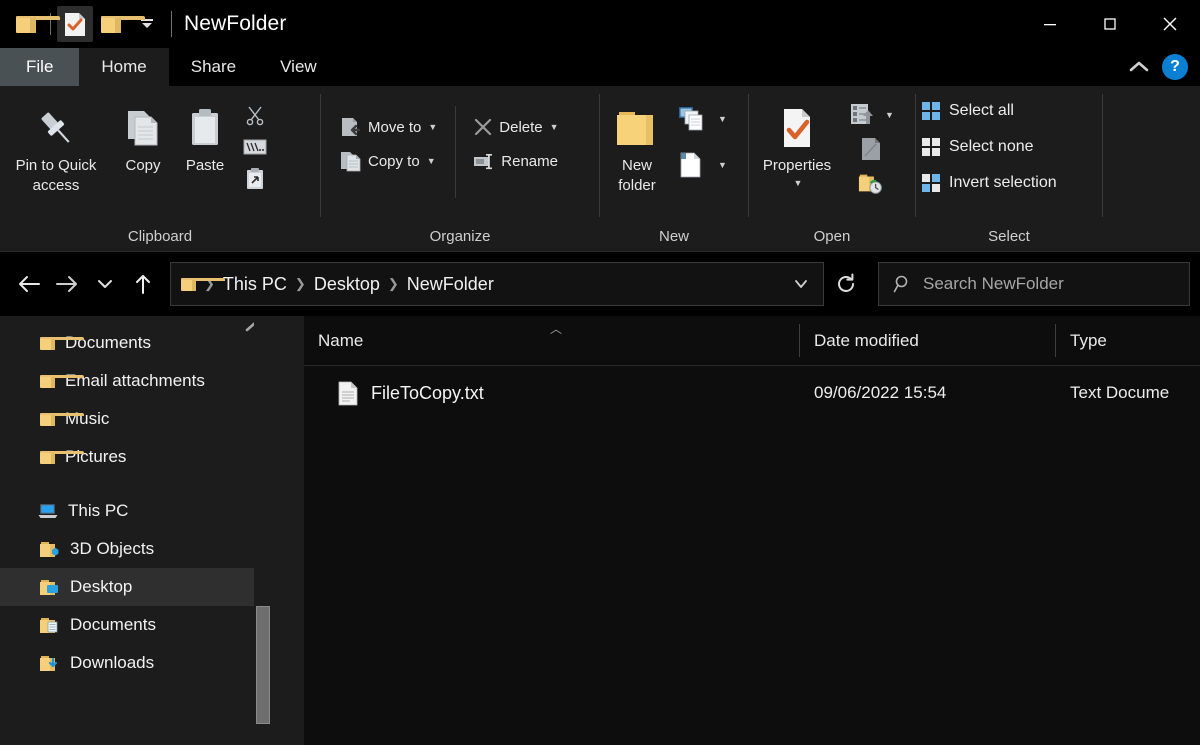  I want to click on sidebar-item-documents: Documents, so click(136, 625).